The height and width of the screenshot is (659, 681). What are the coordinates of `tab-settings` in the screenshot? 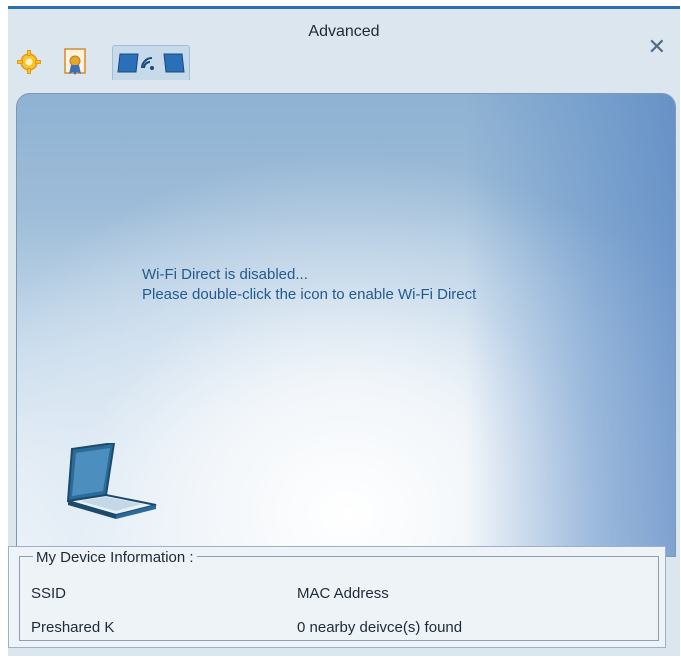 It's located at (29, 62).